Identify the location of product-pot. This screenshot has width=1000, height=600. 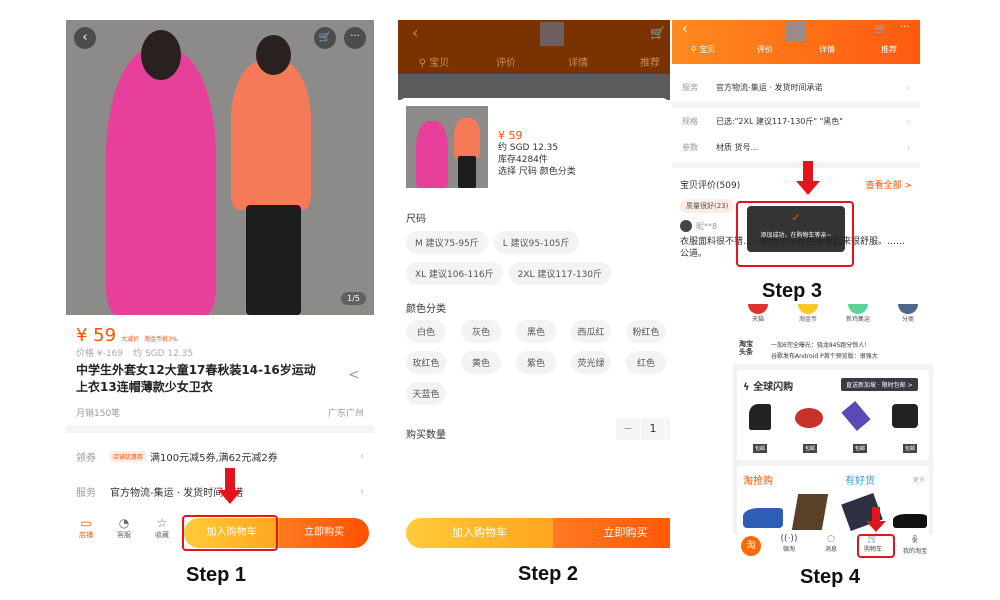
(809, 418).